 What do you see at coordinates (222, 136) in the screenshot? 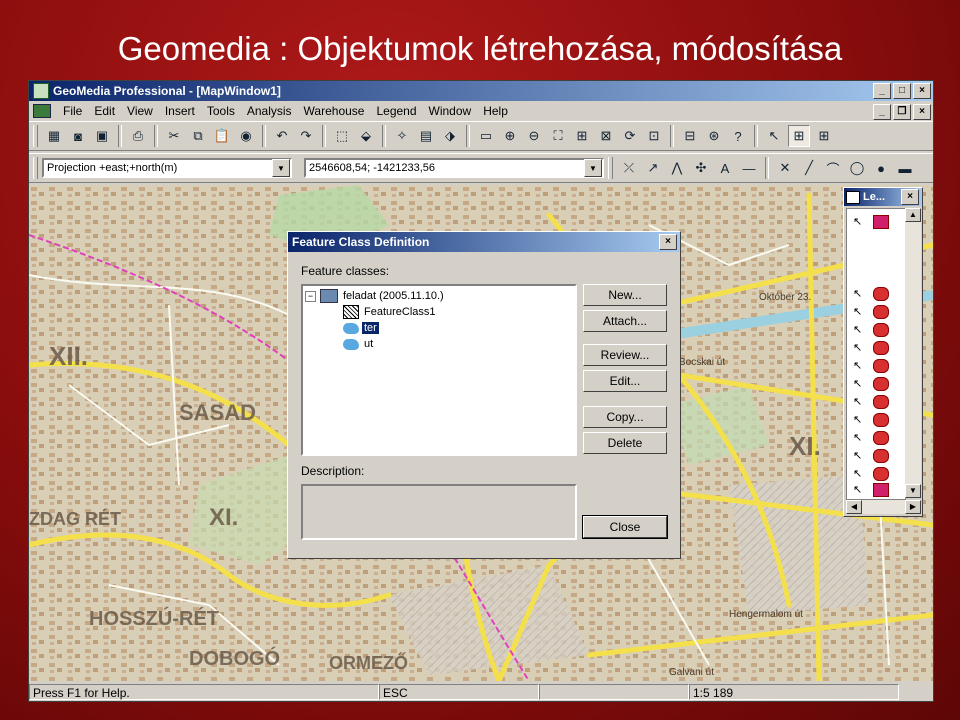
I see `paste-icon: 📋` at bounding box center [222, 136].